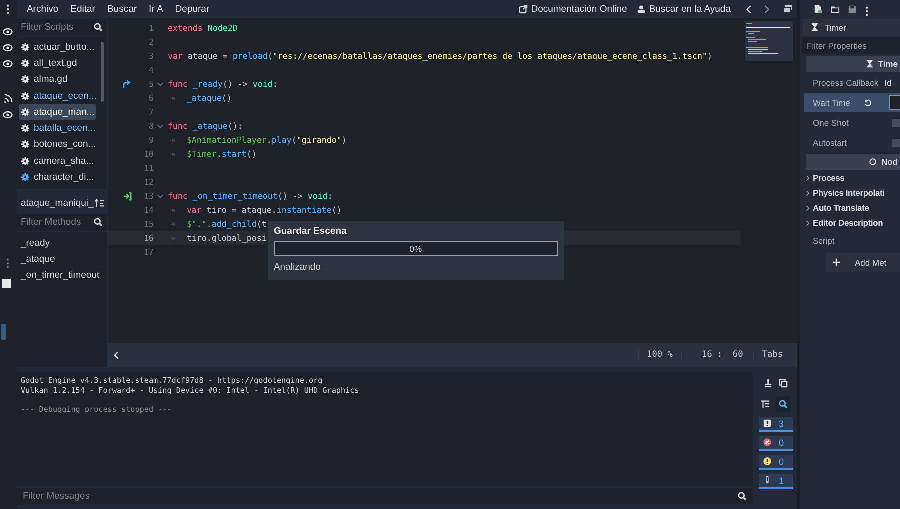 The image size is (900, 509). I want to click on save-icon, so click(852, 9).